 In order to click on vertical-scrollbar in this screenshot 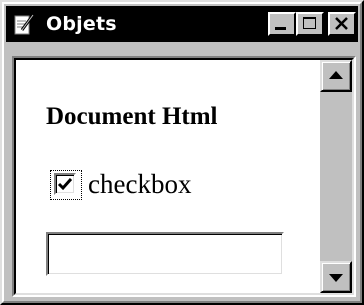, I will do `click(336, 176)`.